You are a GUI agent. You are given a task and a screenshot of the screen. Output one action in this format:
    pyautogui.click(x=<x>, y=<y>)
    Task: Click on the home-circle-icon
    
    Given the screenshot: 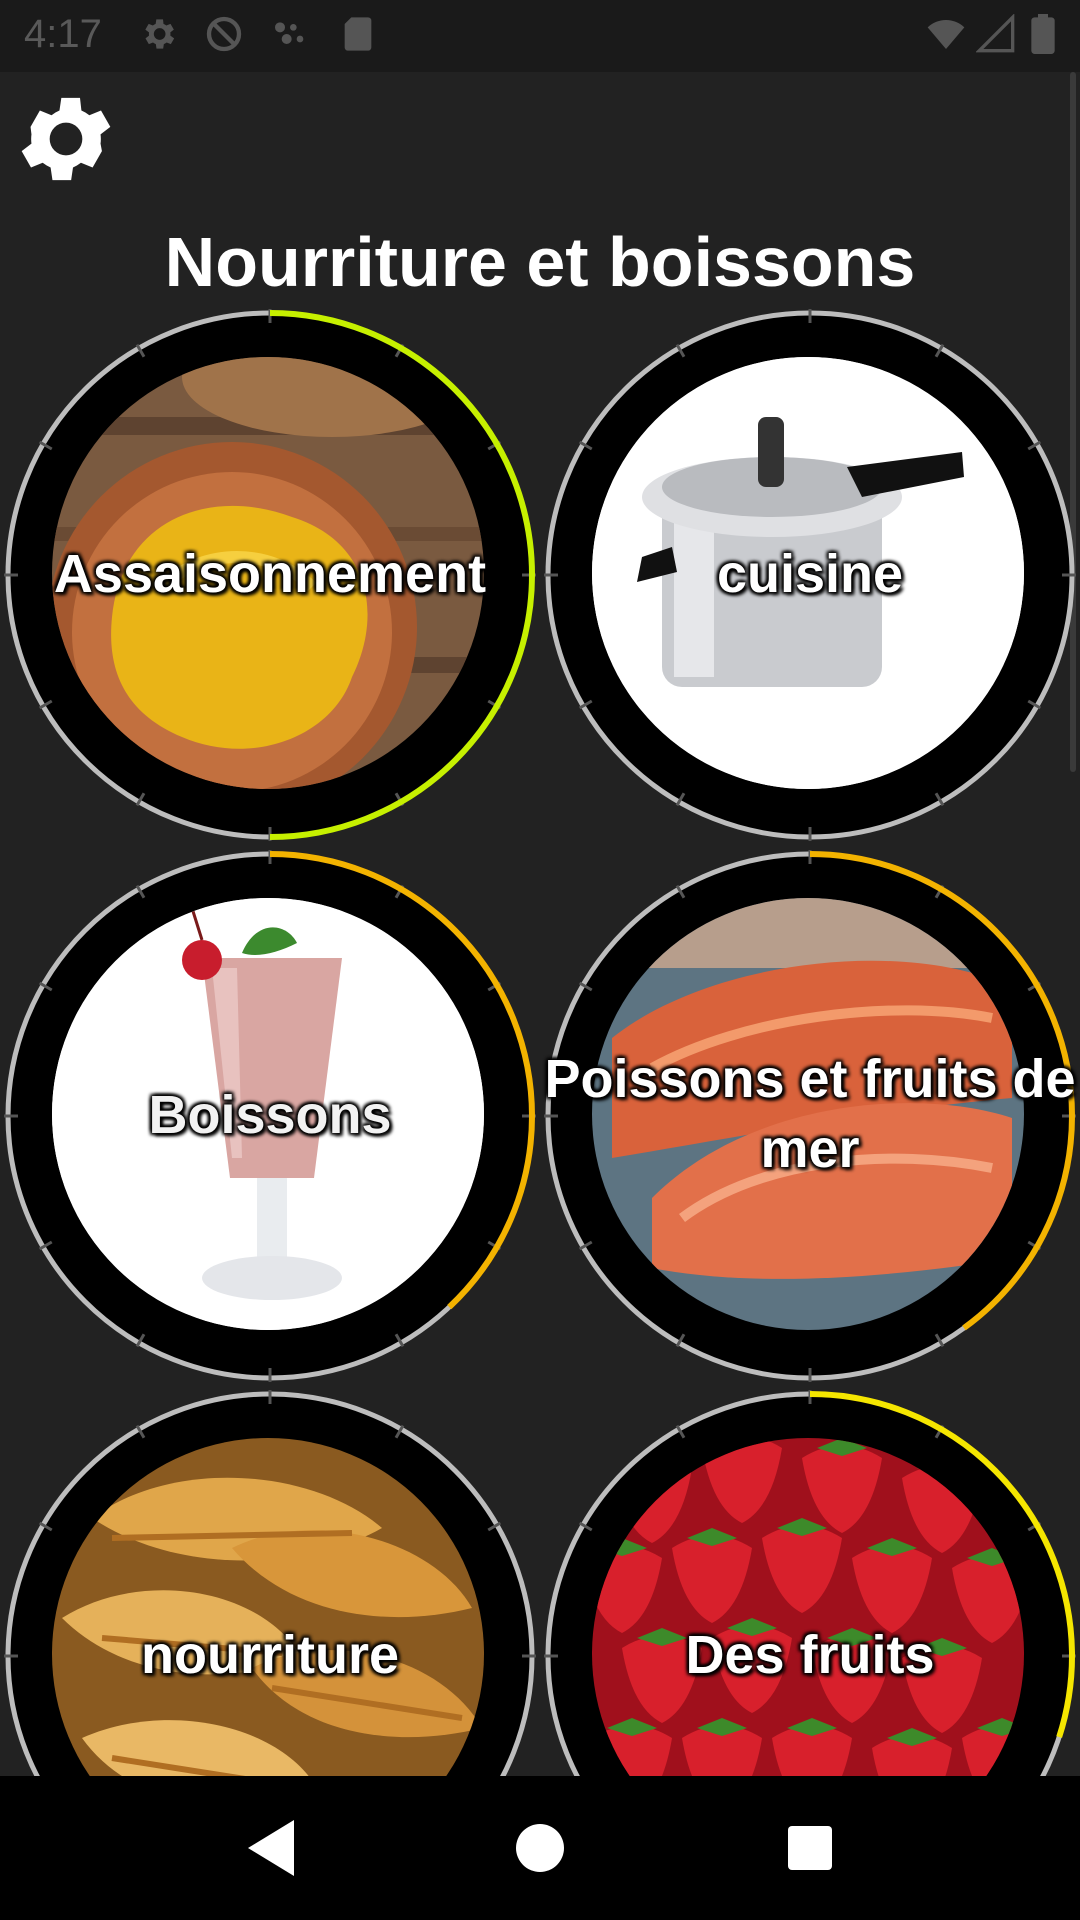 What is the action you would take?
    pyautogui.click(x=540, y=1848)
    